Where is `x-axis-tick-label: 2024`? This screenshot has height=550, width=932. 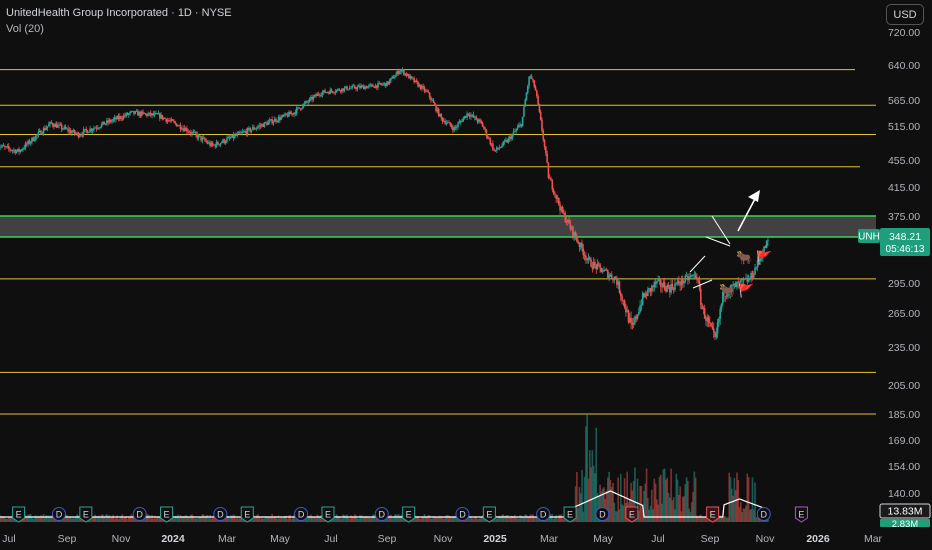
x-axis-tick-label: 2024 is located at coordinates (173, 539).